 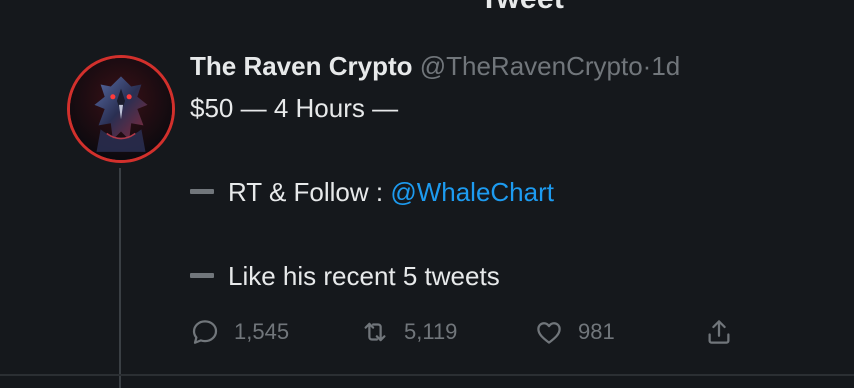 What do you see at coordinates (427, 8) in the screenshot?
I see `page-title: Tweet` at bounding box center [427, 8].